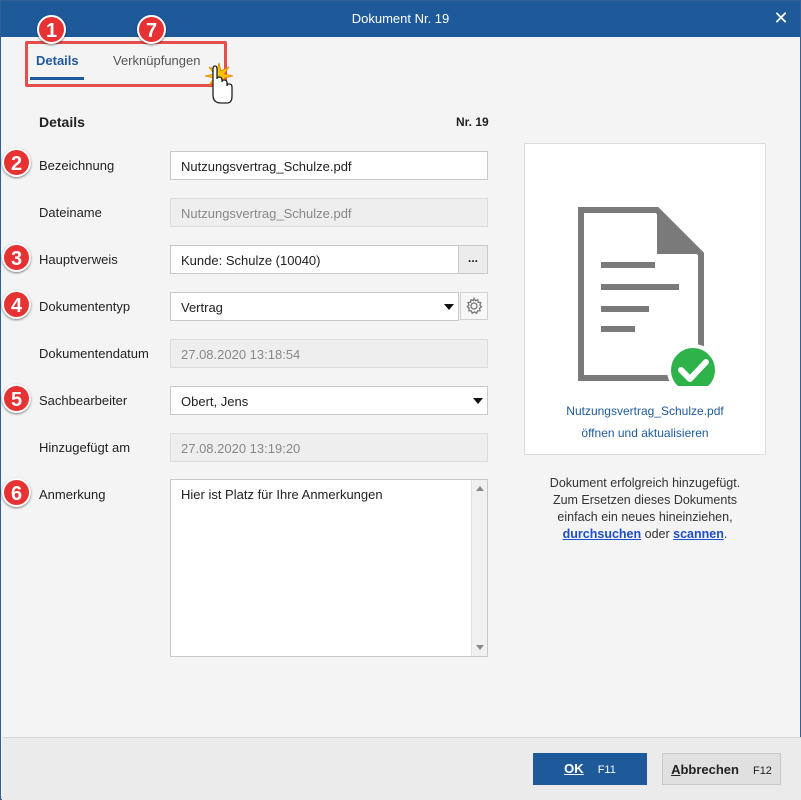 This screenshot has width=801, height=800. I want to click on dokumententyp-label: Dokumententyp, so click(85, 306).